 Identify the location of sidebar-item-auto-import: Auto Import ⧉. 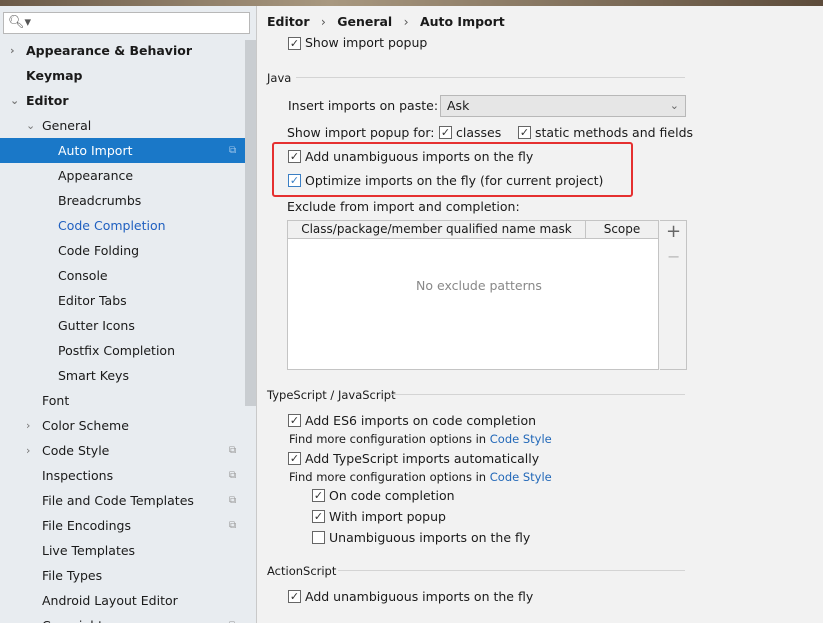
(128, 150).